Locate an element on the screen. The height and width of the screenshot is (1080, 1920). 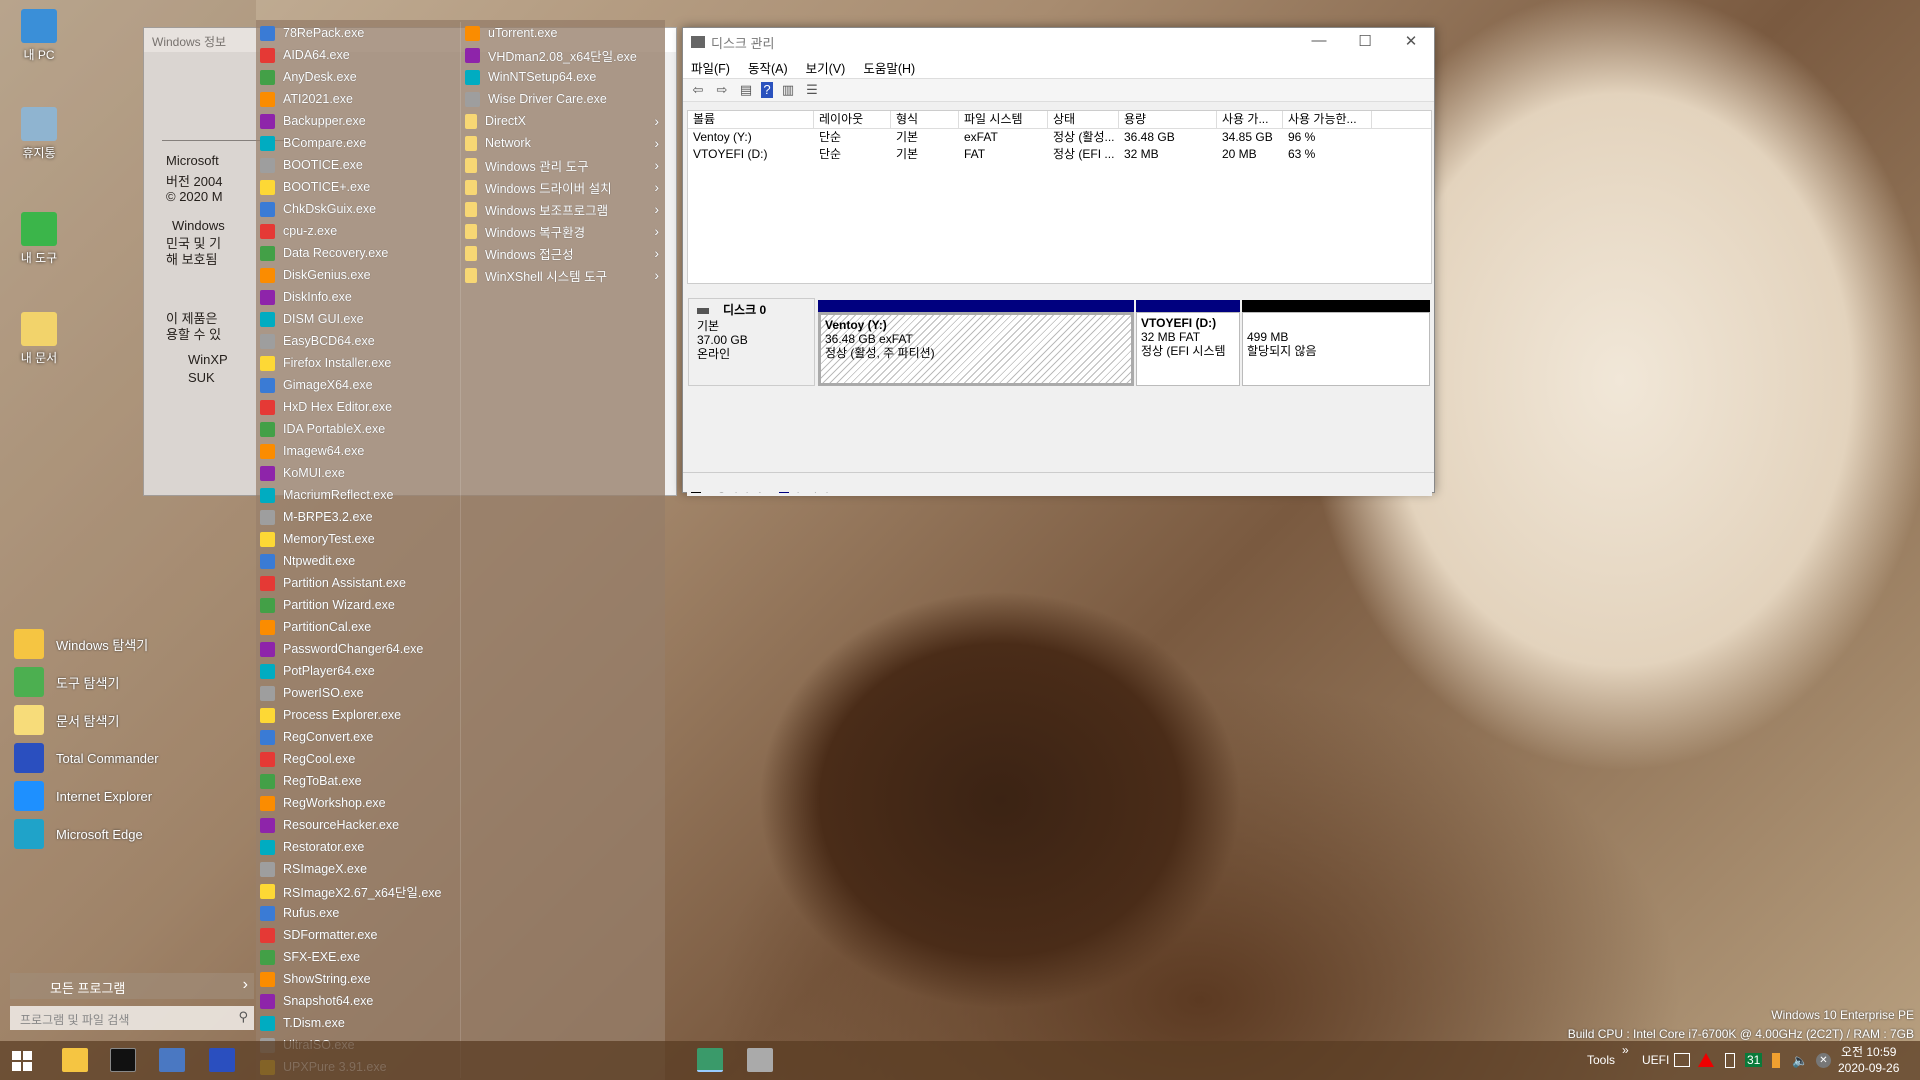
program-item: uTorrent.exe is located at coordinates (563, 33).